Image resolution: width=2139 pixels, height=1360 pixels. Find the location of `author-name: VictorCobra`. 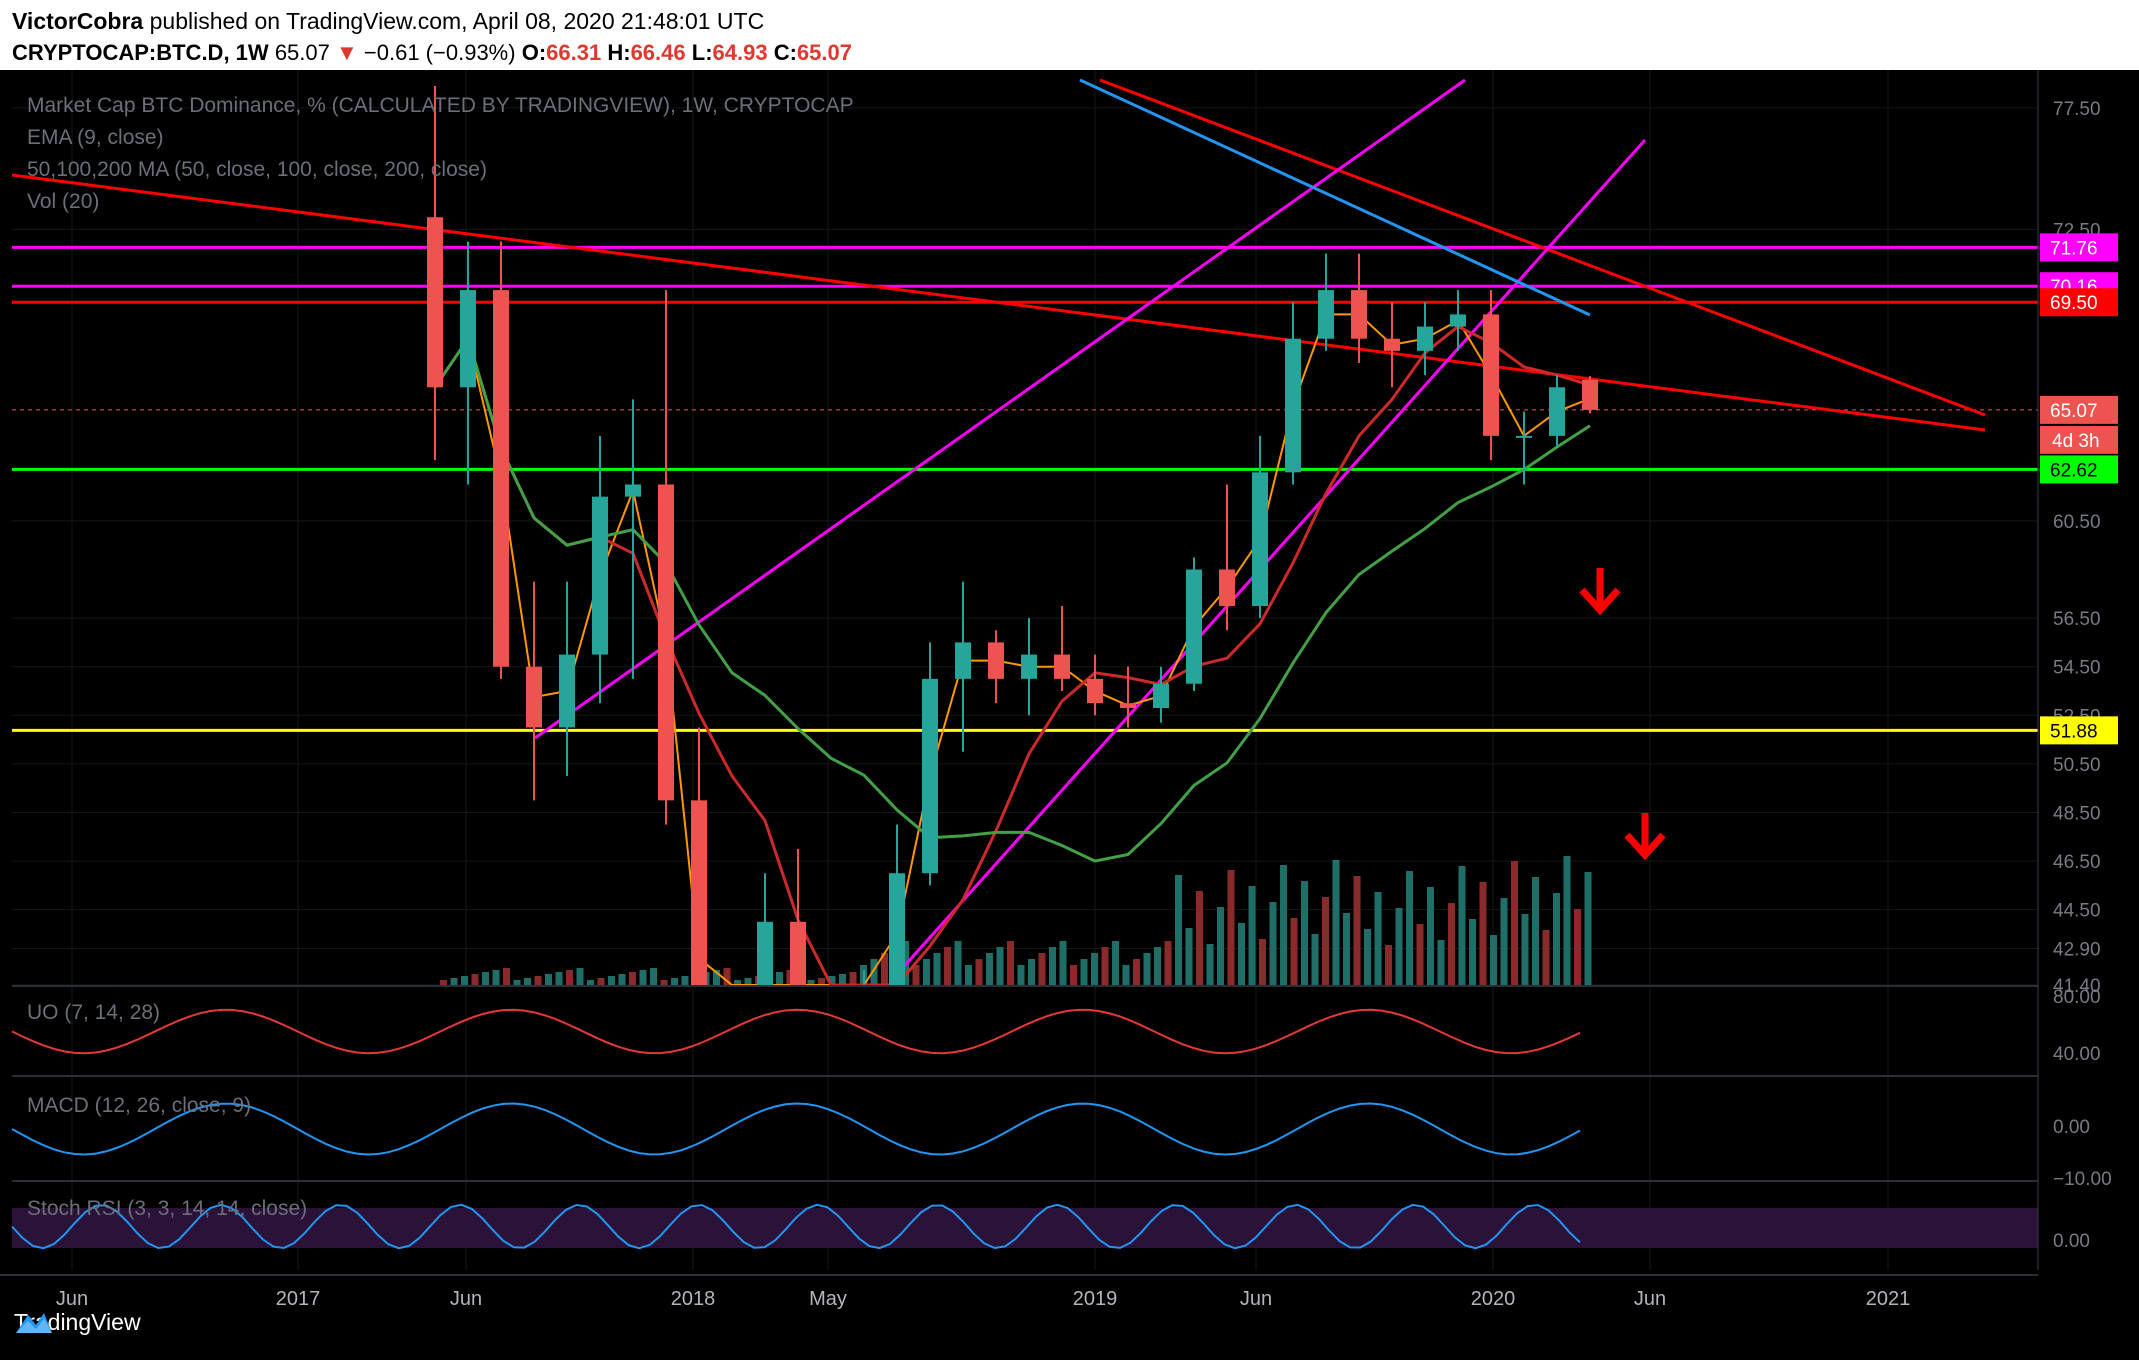

author-name: VictorCobra is located at coordinates (77, 21).